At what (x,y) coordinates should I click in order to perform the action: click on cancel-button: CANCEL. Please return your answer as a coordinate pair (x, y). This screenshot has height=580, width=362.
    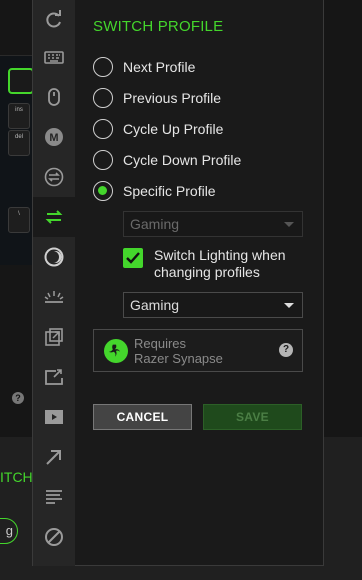
    Looking at the image, I should click on (142, 417).